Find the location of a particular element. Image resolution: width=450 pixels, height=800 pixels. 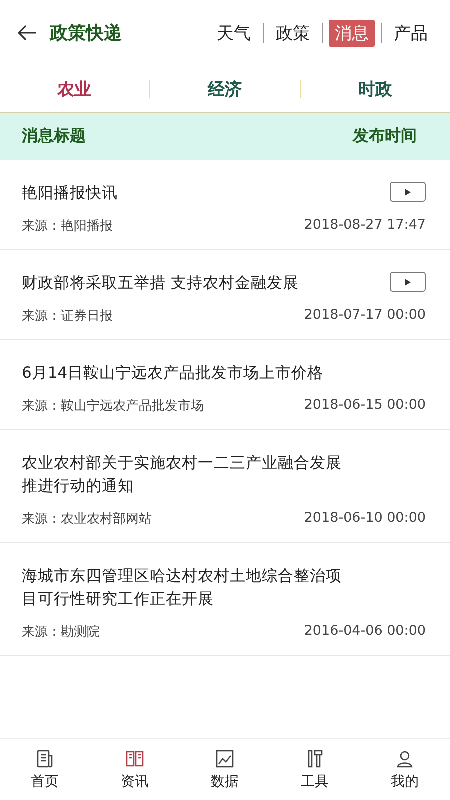

news-source: 来源：鞍山宁远农产品批发市场 is located at coordinates (113, 406).